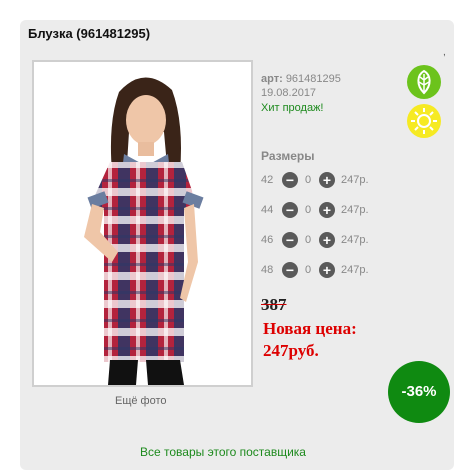  Describe the element at coordinates (313, 79) in the screenshot. I see `article-value: 961481295` at that location.